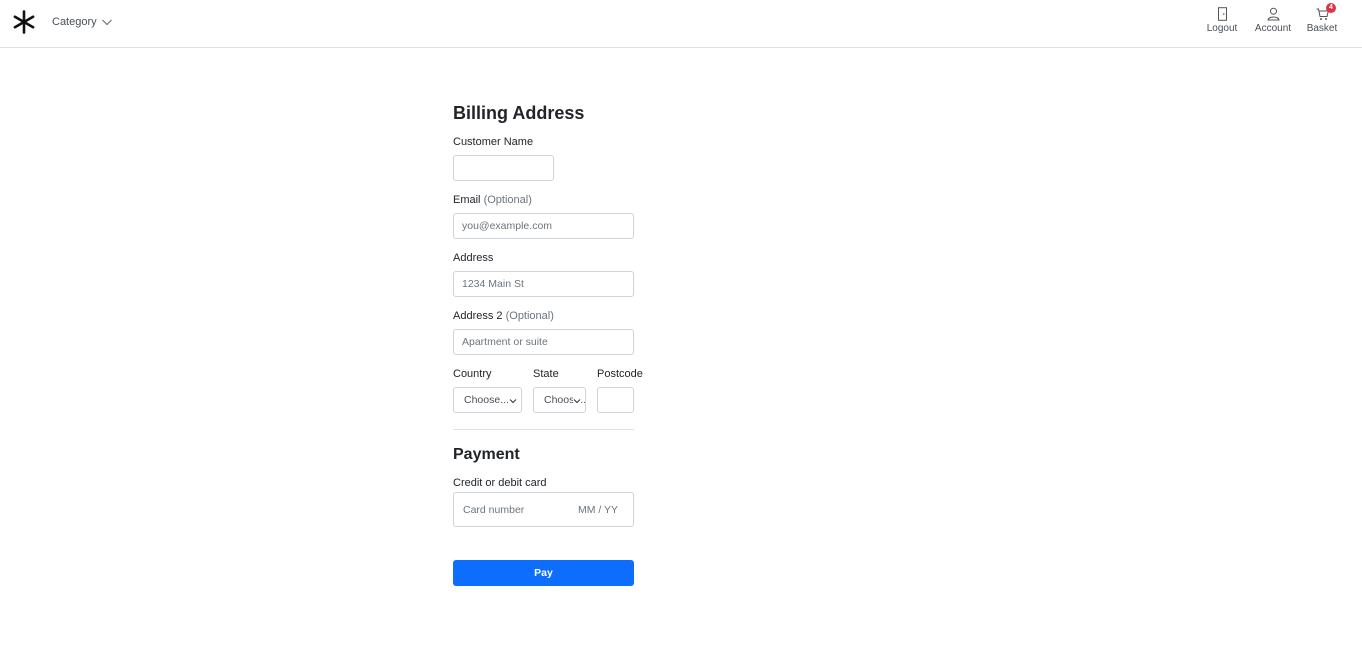  Describe the element at coordinates (507, 200) in the screenshot. I see `email-optional-hint: (Optional)` at that location.